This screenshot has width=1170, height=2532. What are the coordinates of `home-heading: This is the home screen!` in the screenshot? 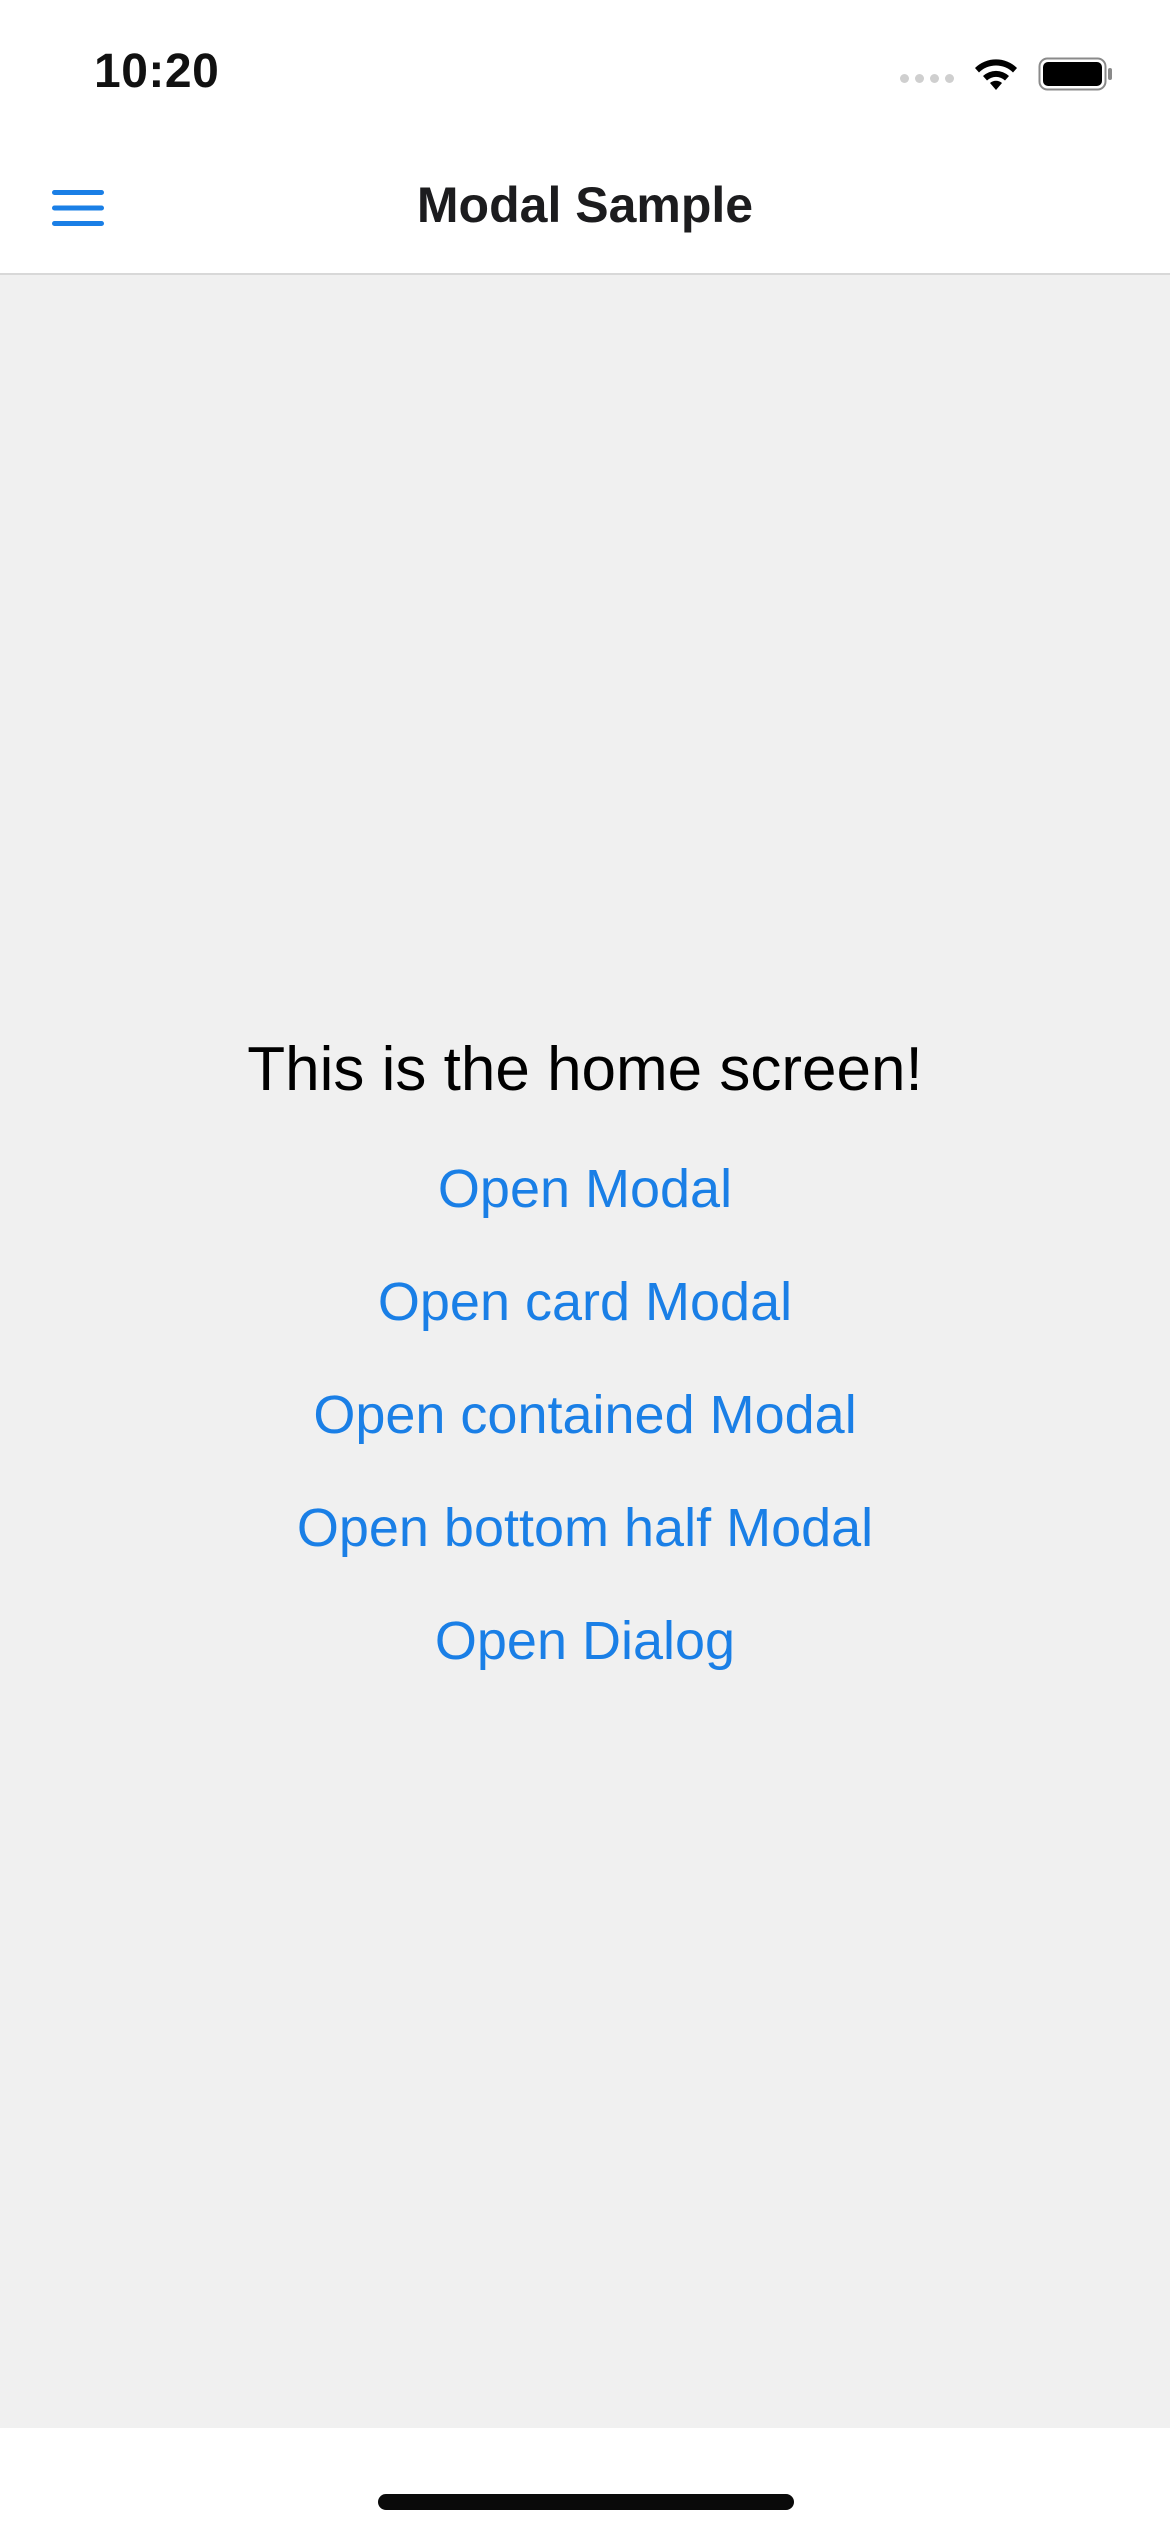 It's located at (585, 1069).